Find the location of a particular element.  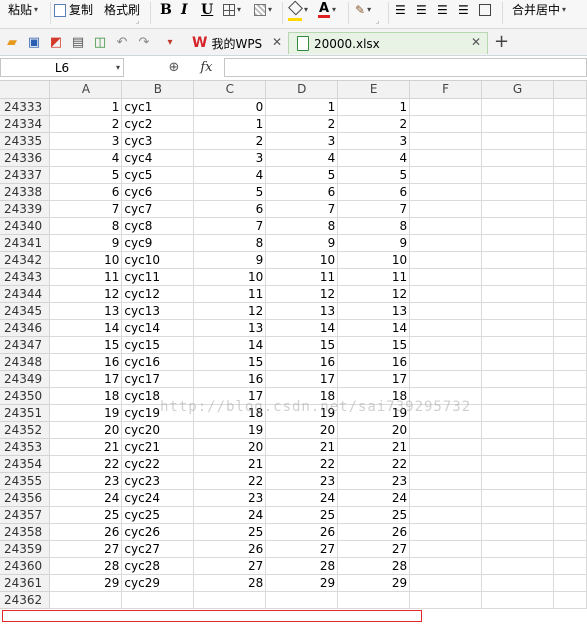

column-header-g: G is located at coordinates (517, 90).